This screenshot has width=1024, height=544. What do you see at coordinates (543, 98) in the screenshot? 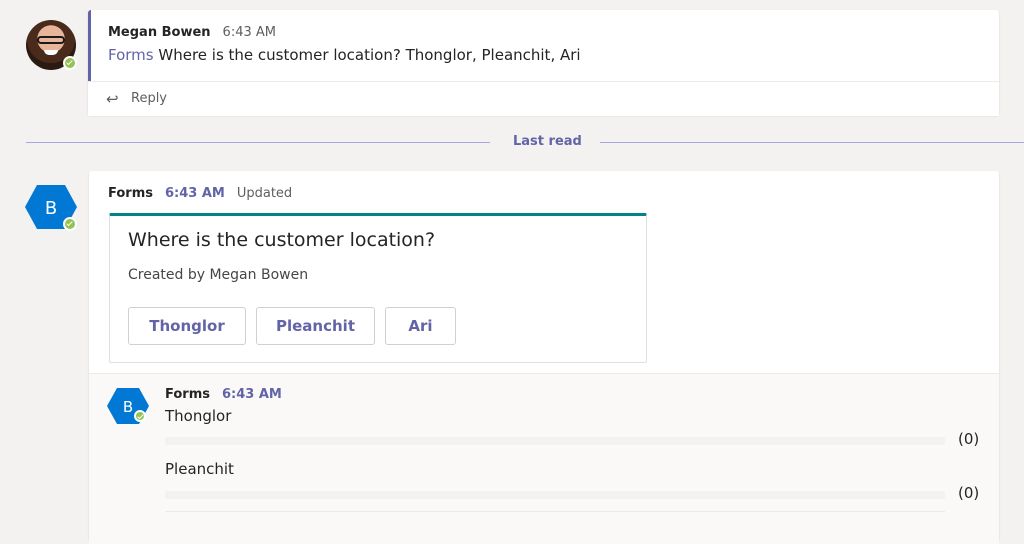
I see `reply-row: ↩ Reply` at bounding box center [543, 98].